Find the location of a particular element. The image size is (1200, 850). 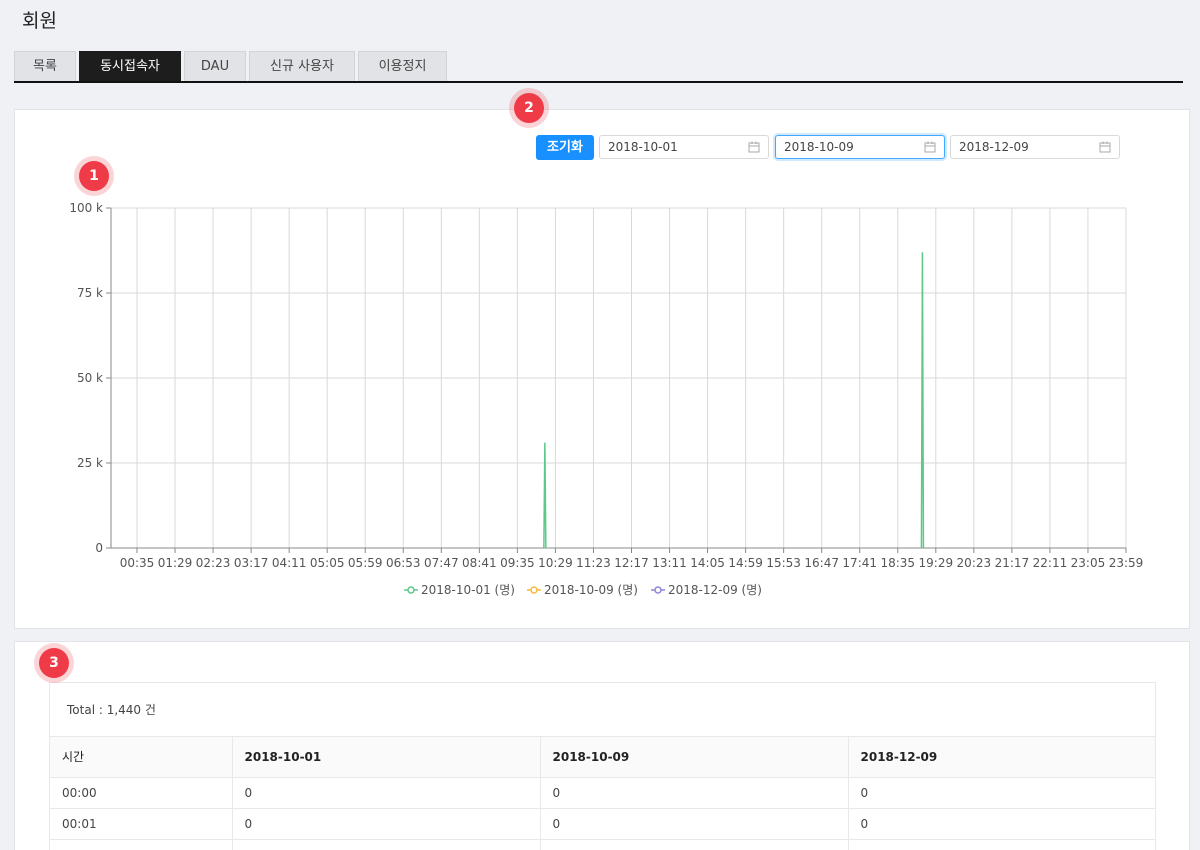

x-tick-label: 22:11 is located at coordinates (1050, 563).